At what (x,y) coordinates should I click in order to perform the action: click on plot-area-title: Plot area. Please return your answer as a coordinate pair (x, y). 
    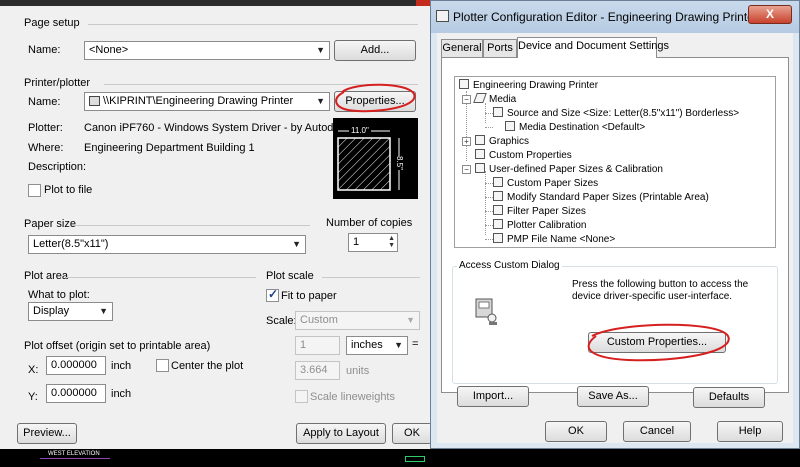
    Looking at the image, I should click on (46, 276).